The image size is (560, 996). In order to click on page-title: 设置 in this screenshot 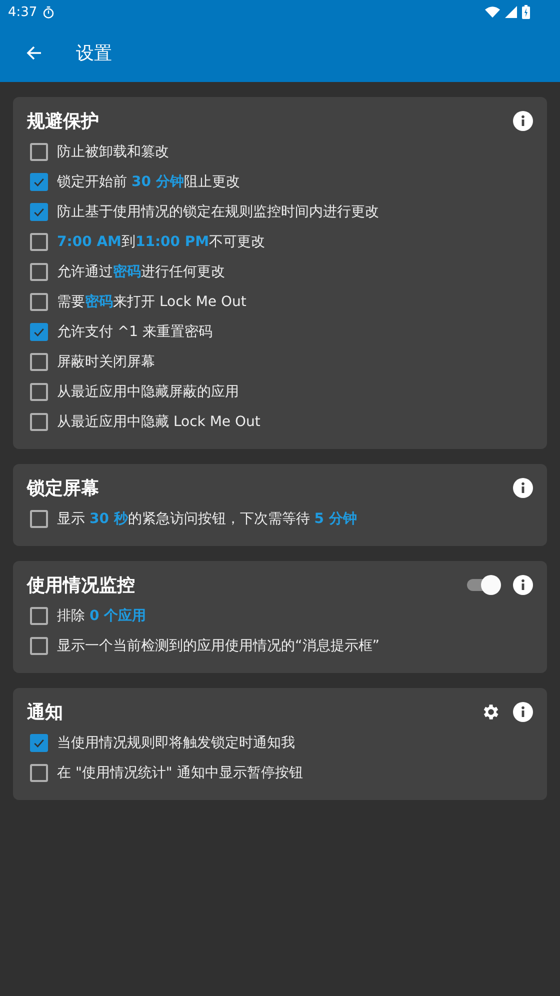, I will do `click(94, 53)`.